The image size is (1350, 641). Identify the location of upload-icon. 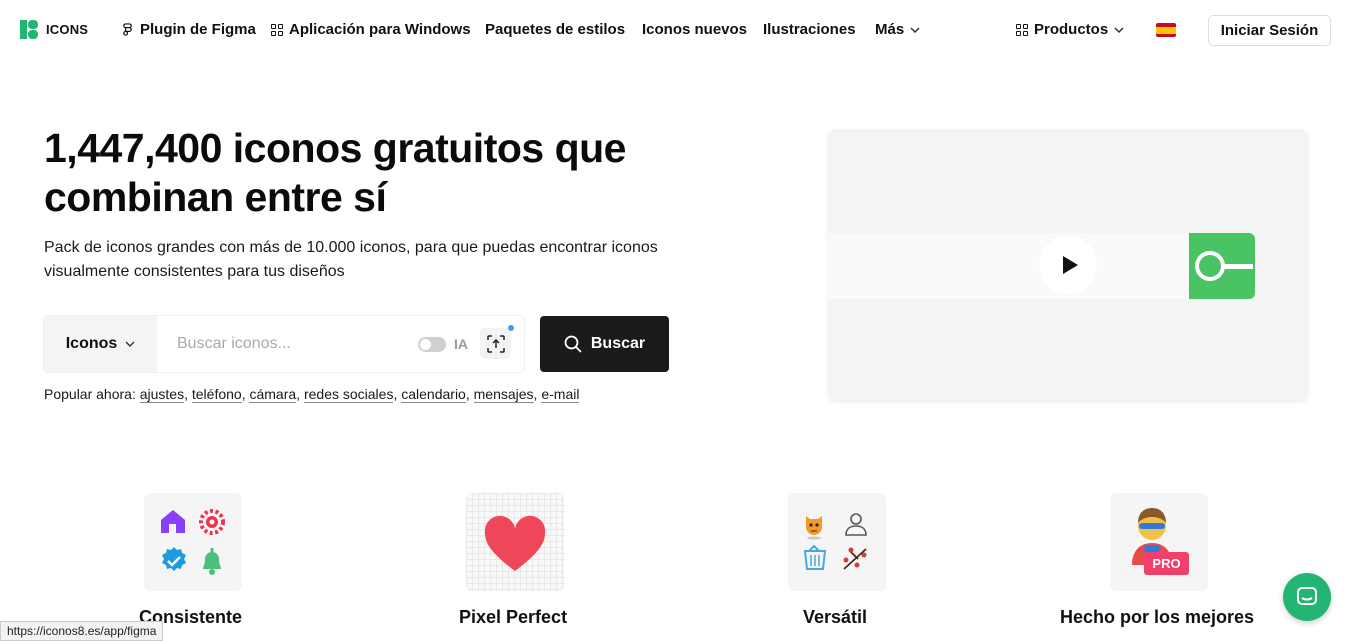
(495, 343).